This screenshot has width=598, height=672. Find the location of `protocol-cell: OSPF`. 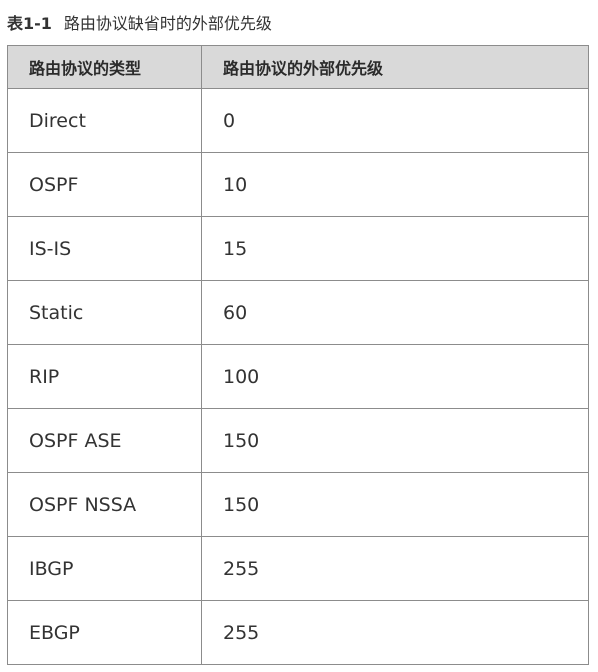

protocol-cell: OSPF is located at coordinates (104, 184).